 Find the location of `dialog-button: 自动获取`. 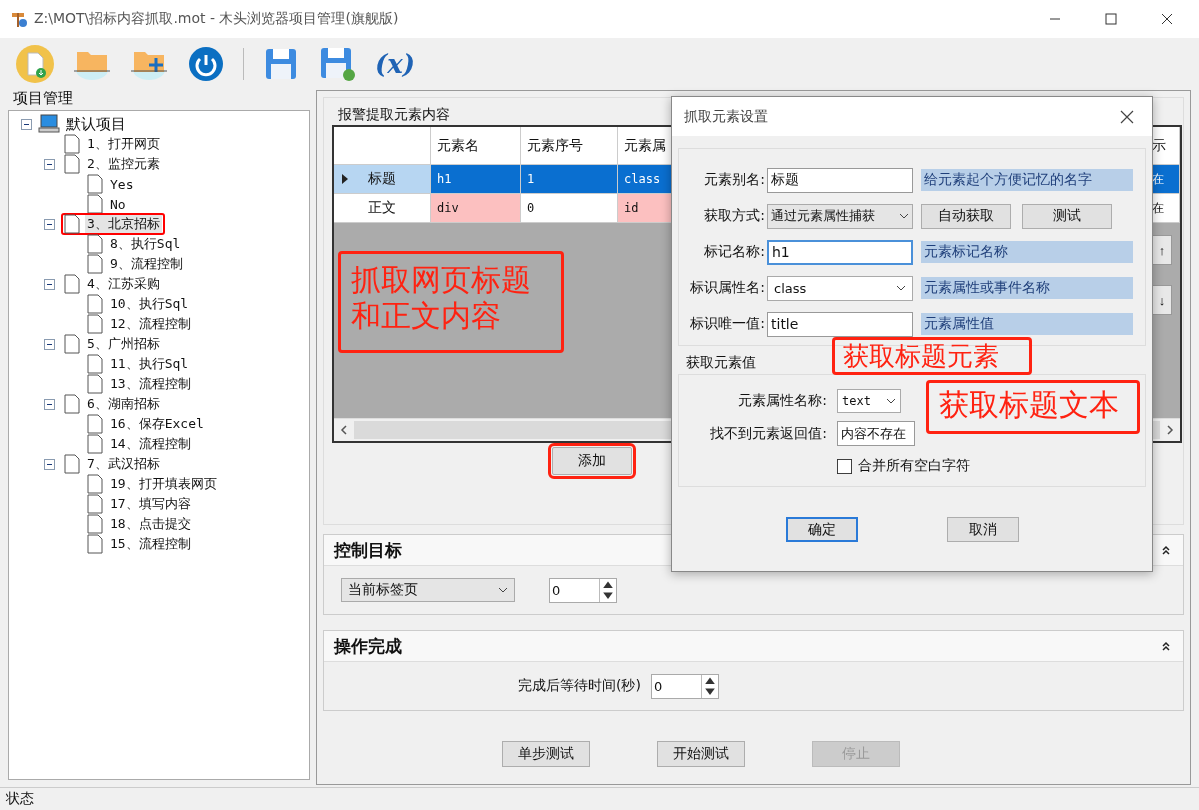

dialog-button: 自动获取 is located at coordinates (966, 216).